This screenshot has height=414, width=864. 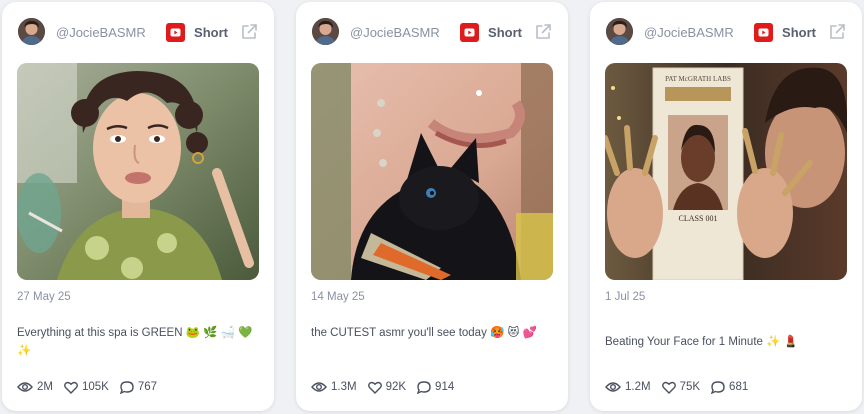 I want to click on likes-count: 92K, so click(x=396, y=387).